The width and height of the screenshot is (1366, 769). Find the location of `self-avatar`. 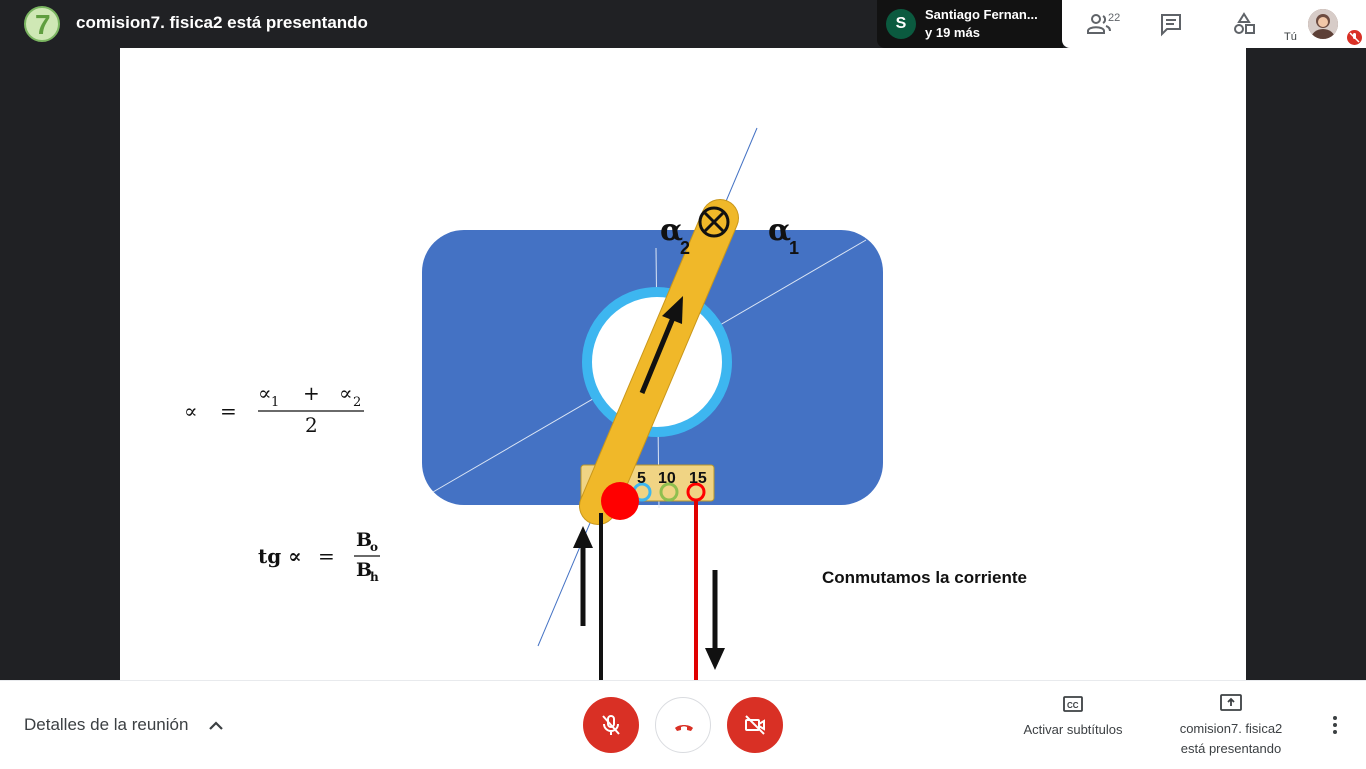

self-avatar is located at coordinates (1323, 24).